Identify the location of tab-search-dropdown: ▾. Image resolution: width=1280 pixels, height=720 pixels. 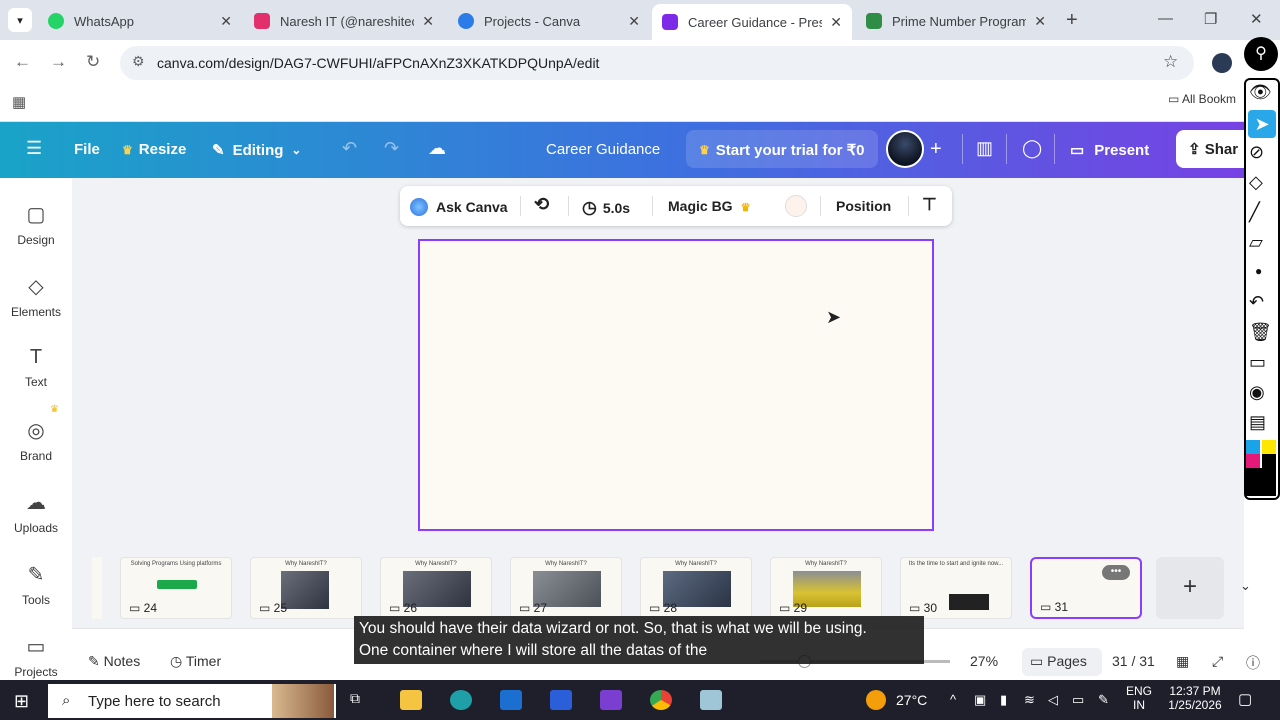
(20, 20).